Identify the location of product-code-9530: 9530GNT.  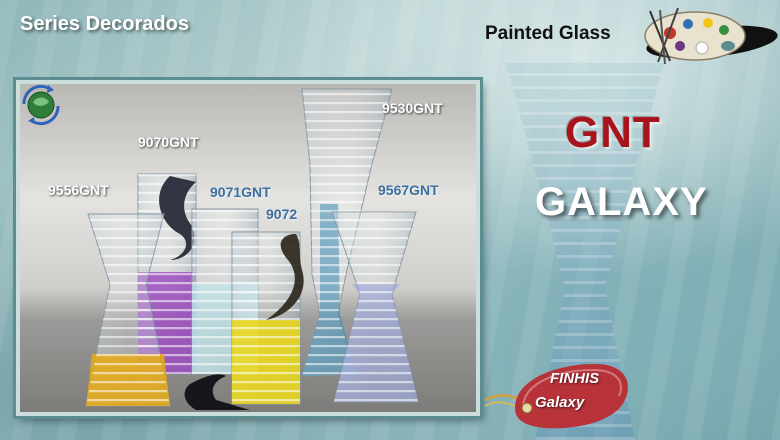
(412, 108).